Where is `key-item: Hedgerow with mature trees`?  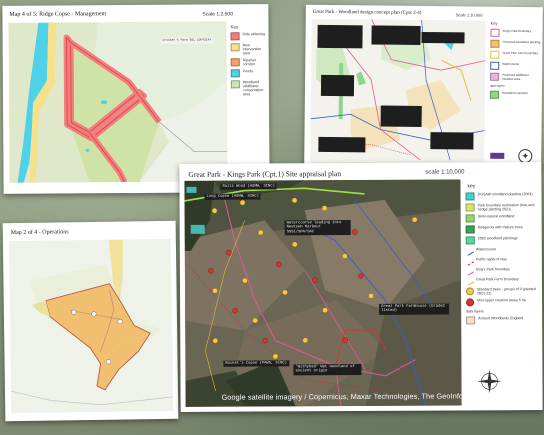
key-item: Hedgerow with mature trees is located at coordinates (502, 229).